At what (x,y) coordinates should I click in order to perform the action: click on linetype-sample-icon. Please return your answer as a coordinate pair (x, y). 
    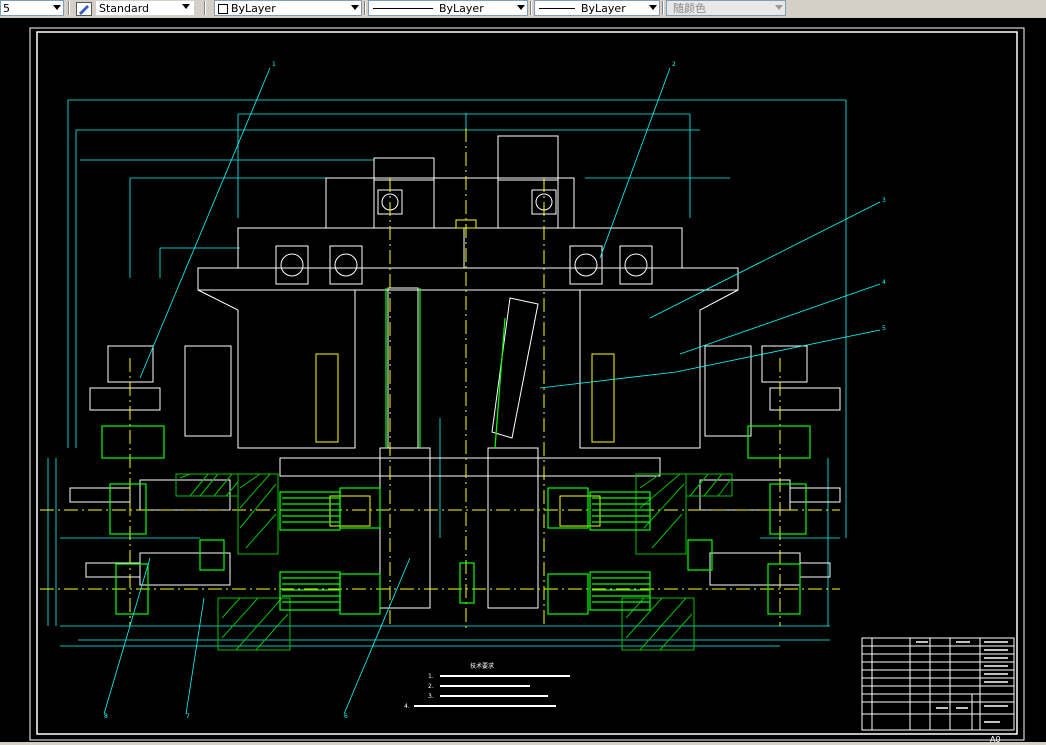
    Looking at the image, I should click on (403, 8).